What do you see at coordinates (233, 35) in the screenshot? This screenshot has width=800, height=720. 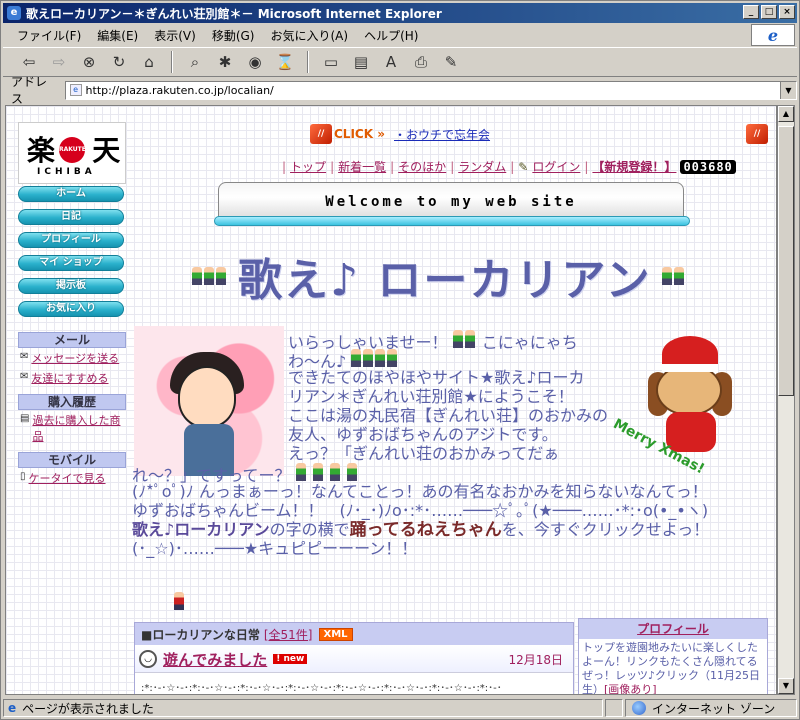 I see `menu-go: 移動(G)` at bounding box center [233, 35].